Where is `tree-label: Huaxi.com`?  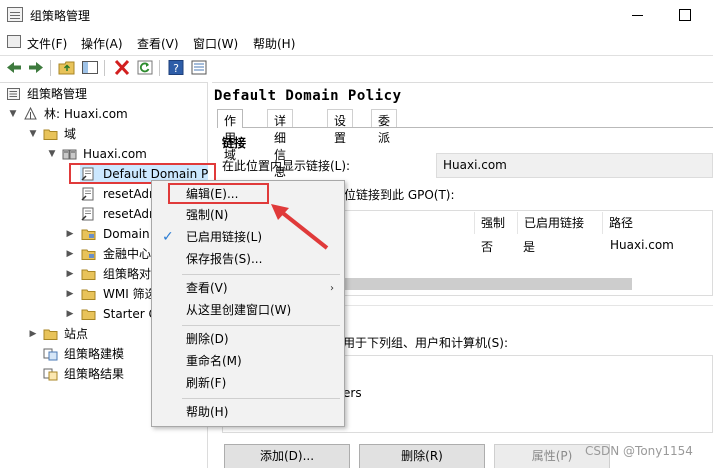 tree-label: Huaxi.com is located at coordinates (115, 154).